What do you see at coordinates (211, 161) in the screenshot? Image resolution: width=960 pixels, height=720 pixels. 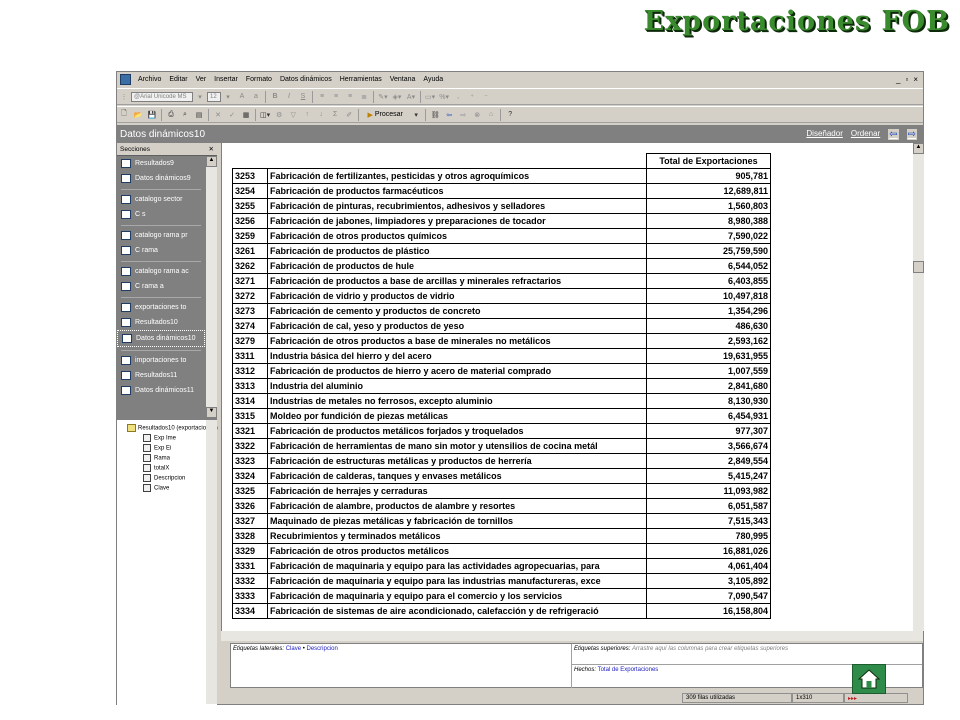 I see `scroll-up-icon: ▲` at bounding box center [211, 161].